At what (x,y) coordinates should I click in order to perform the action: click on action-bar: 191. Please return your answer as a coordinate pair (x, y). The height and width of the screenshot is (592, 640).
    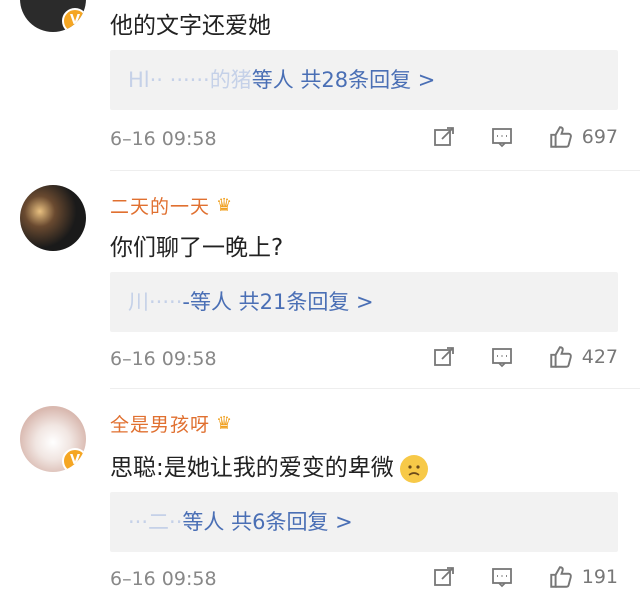
    Looking at the image, I should click on (508, 577).